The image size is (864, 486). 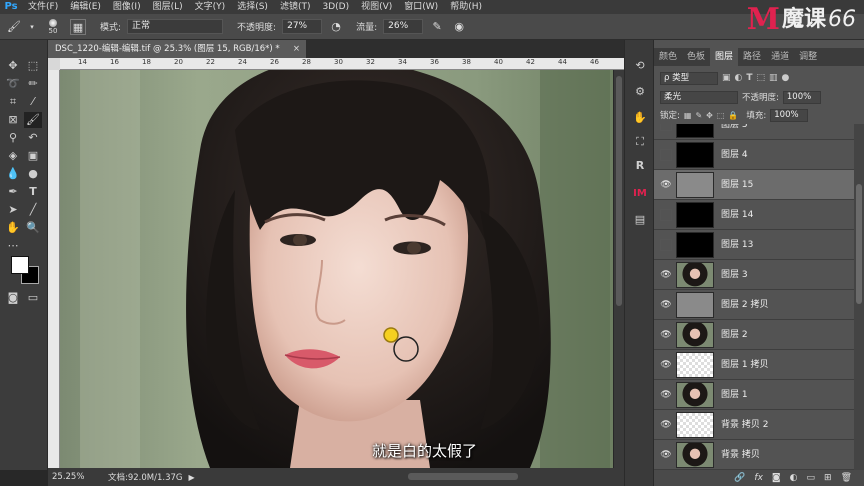 What do you see at coordinates (780, 57) in the screenshot?
I see `tab-channels: 通道` at bounding box center [780, 57].